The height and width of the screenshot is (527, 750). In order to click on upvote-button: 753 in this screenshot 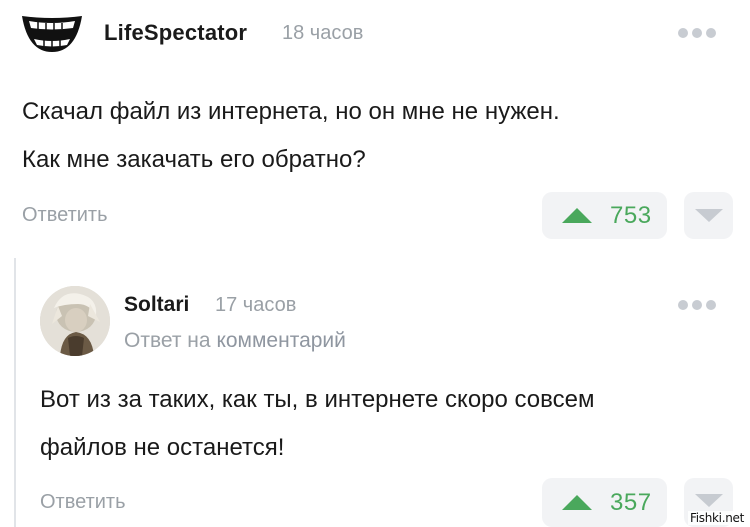, I will do `click(604, 215)`.